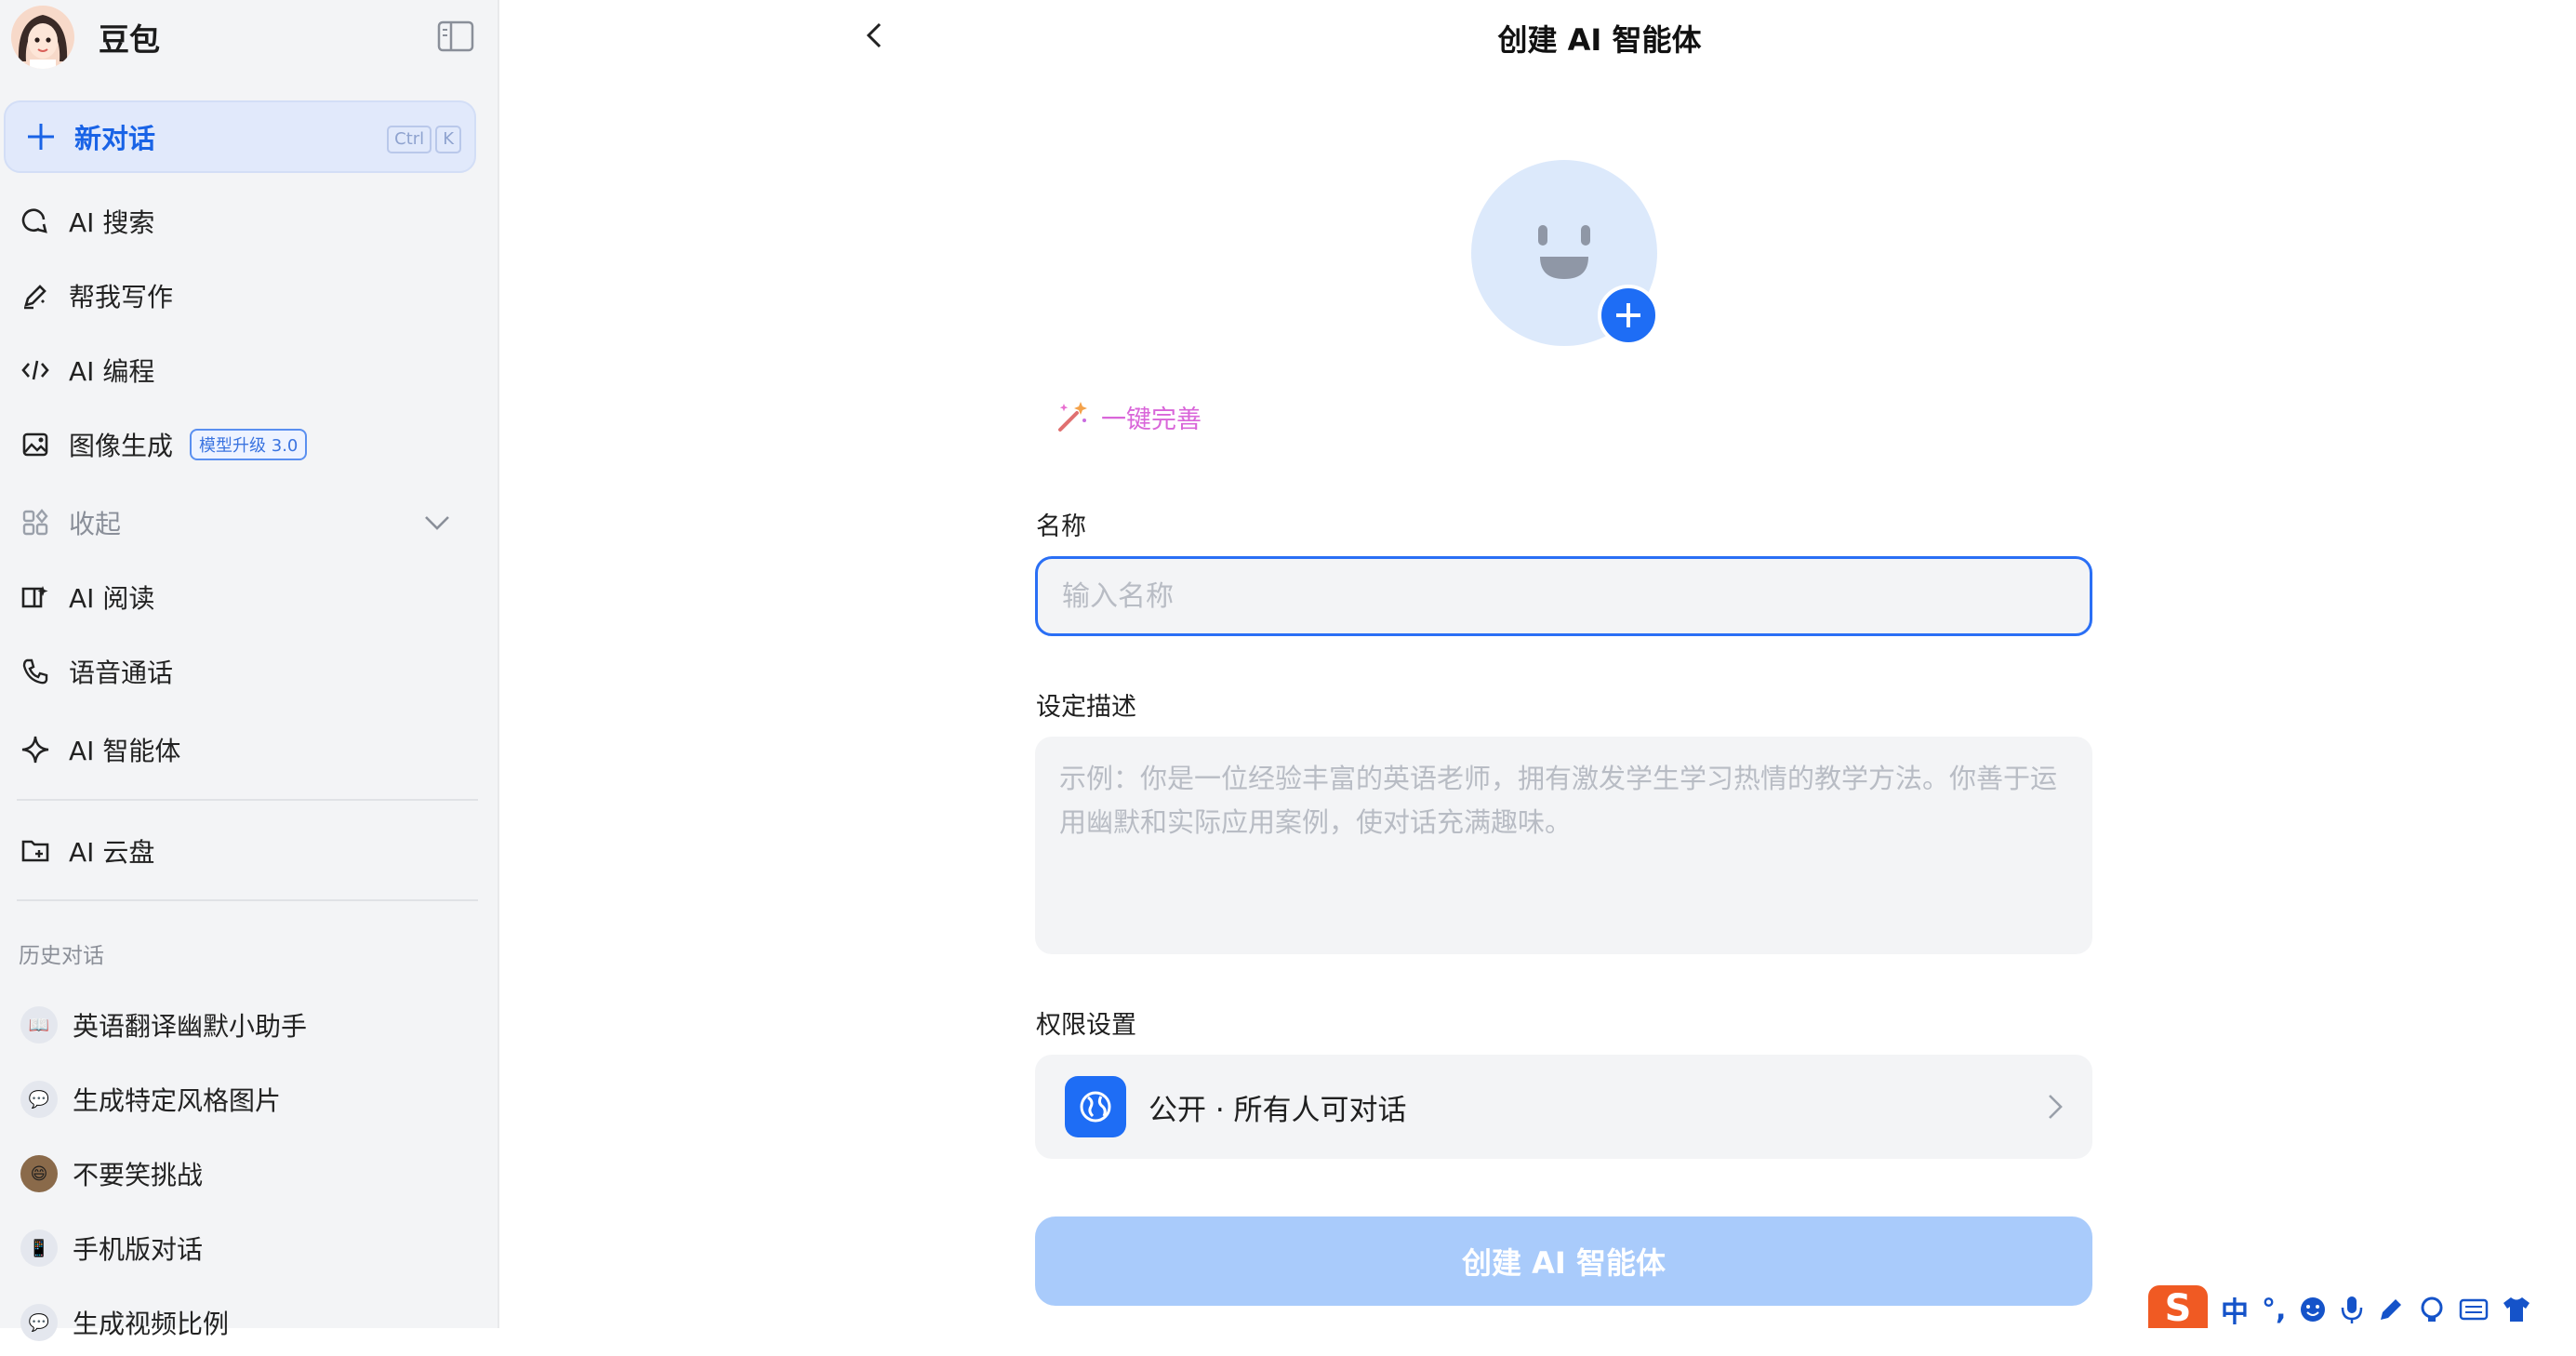 The image size is (2576, 1356). I want to click on book-icon, so click(35, 597).